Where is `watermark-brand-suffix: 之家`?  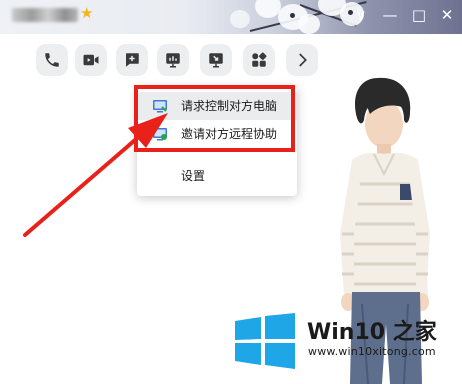
watermark-brand-suffix: 之家 is located at coordinates (414, 332).